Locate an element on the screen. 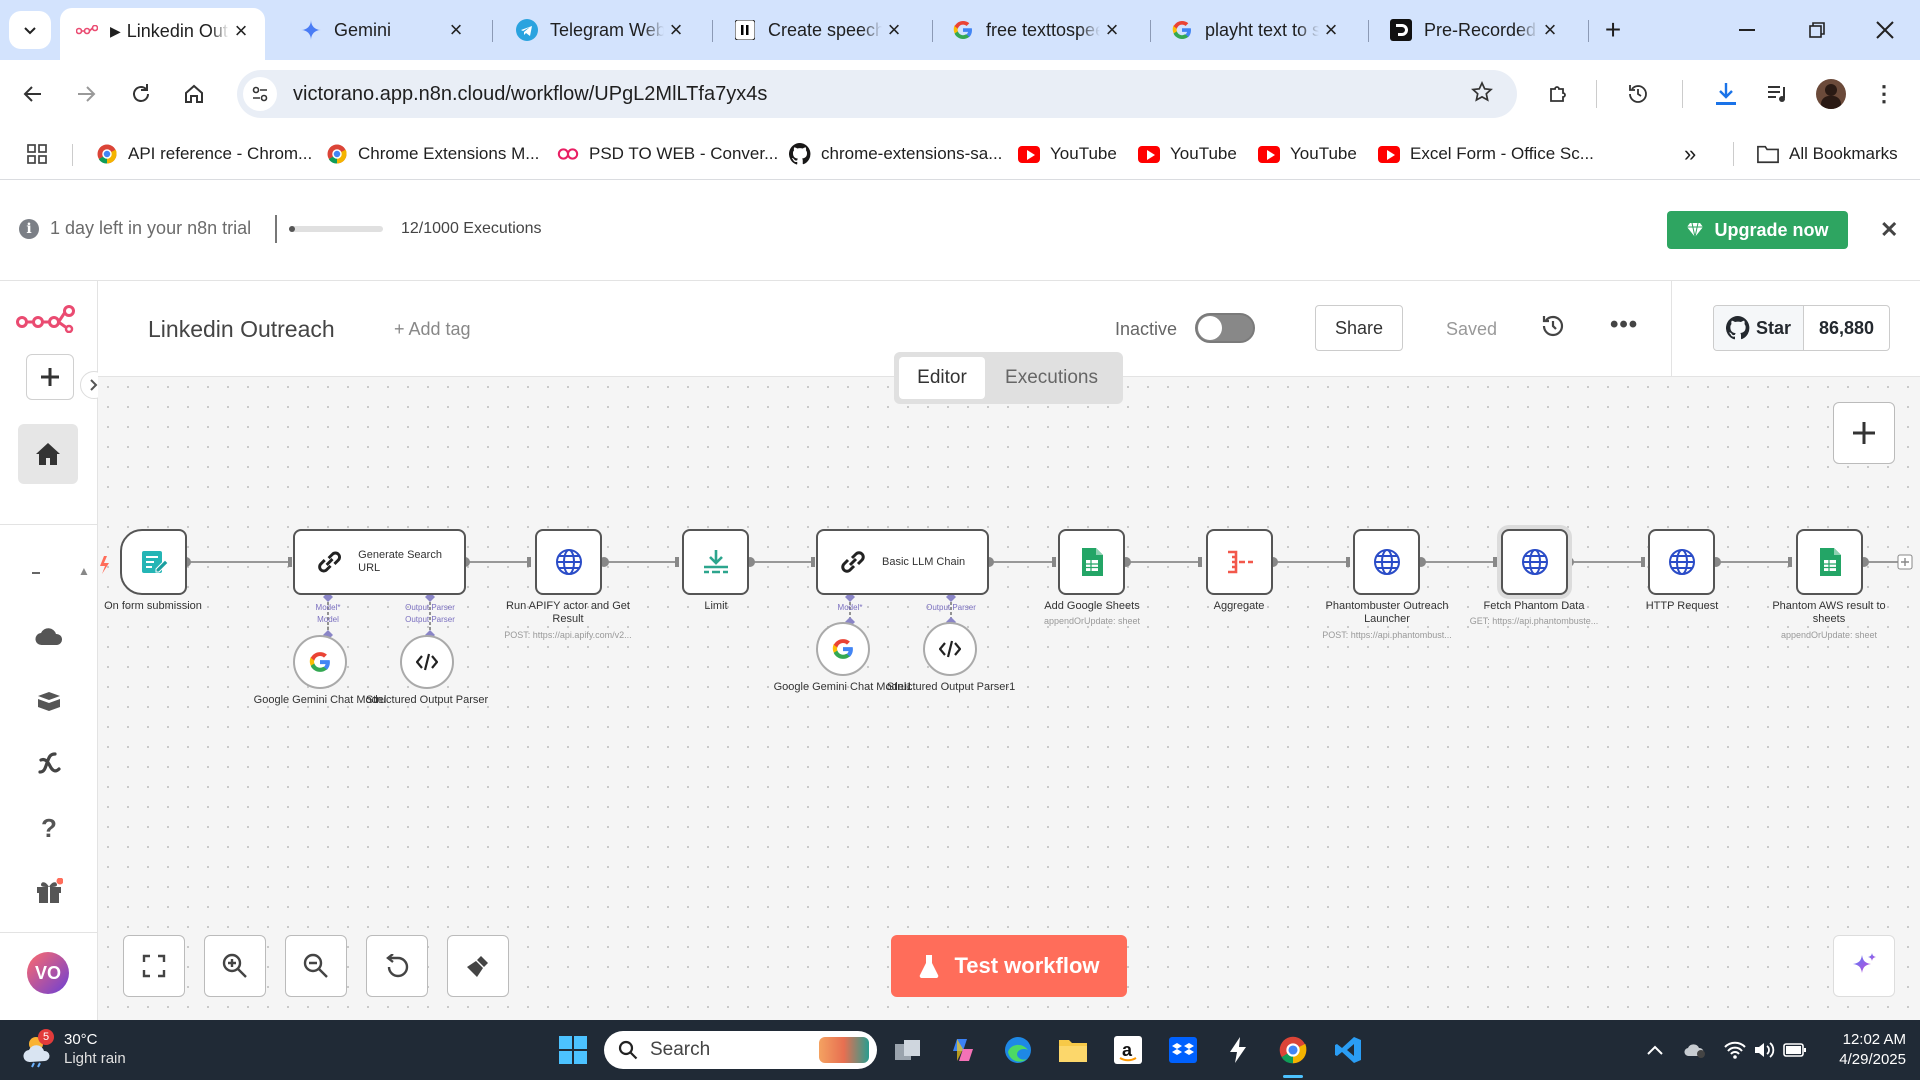 Image resolution: width=1920 pixels, height=1080 pixels. home-nav-button is located at coordinates (48, 454).